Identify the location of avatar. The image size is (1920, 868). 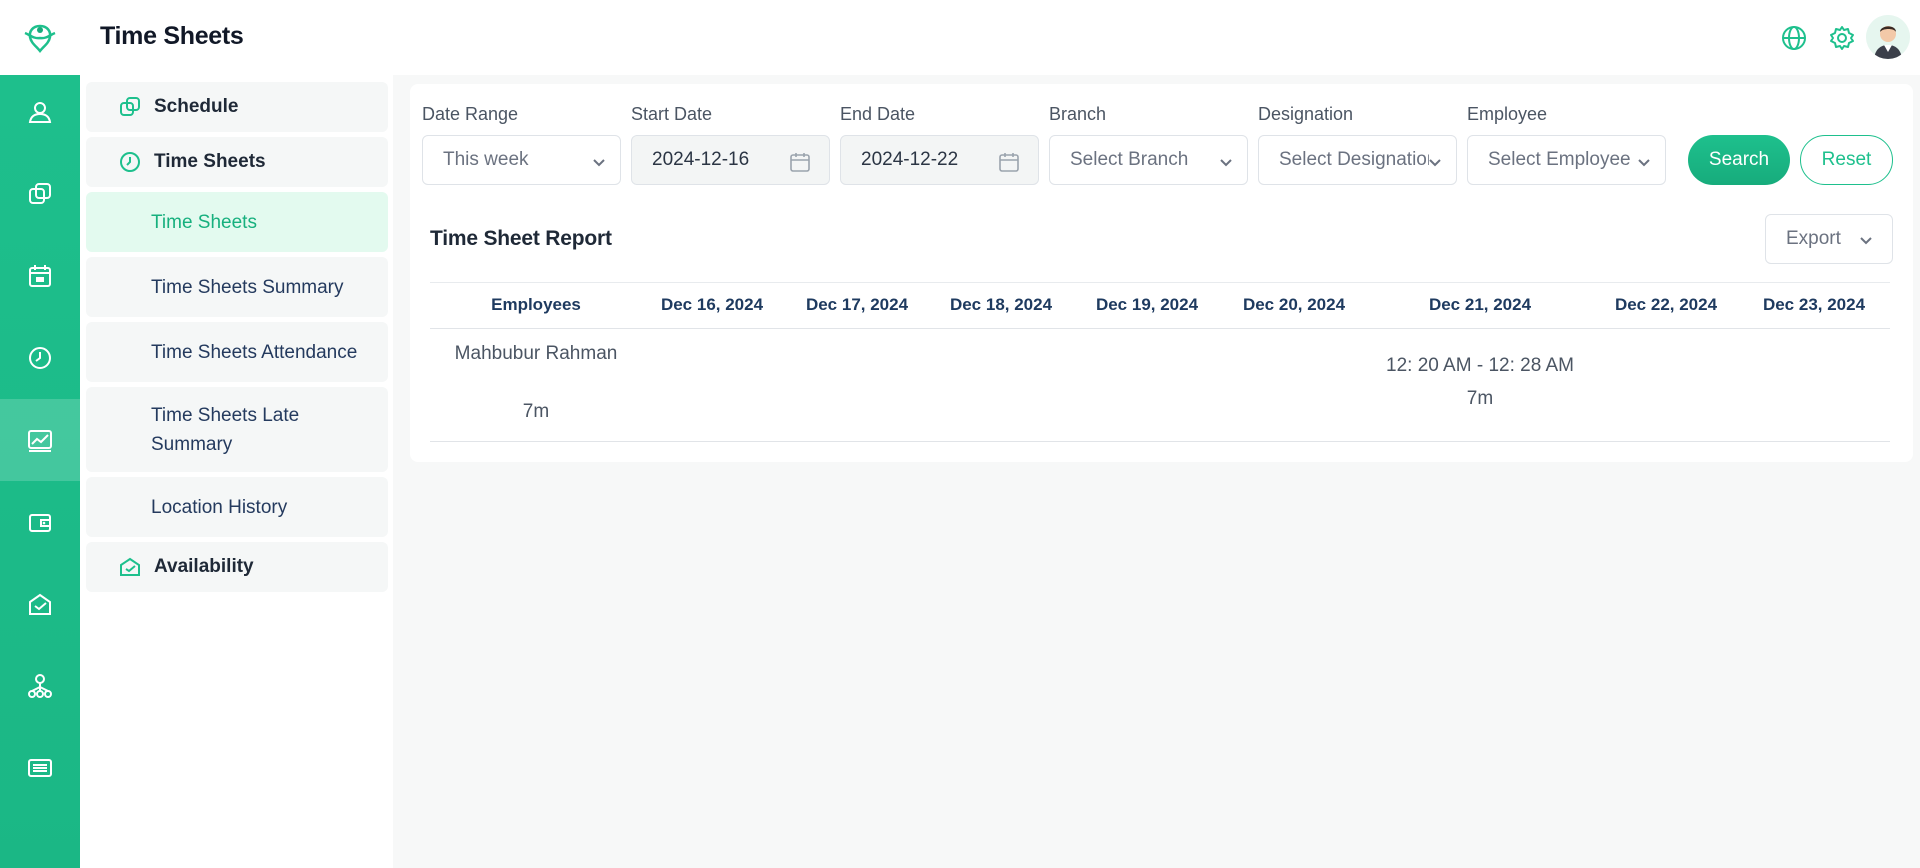
(1888, 37).